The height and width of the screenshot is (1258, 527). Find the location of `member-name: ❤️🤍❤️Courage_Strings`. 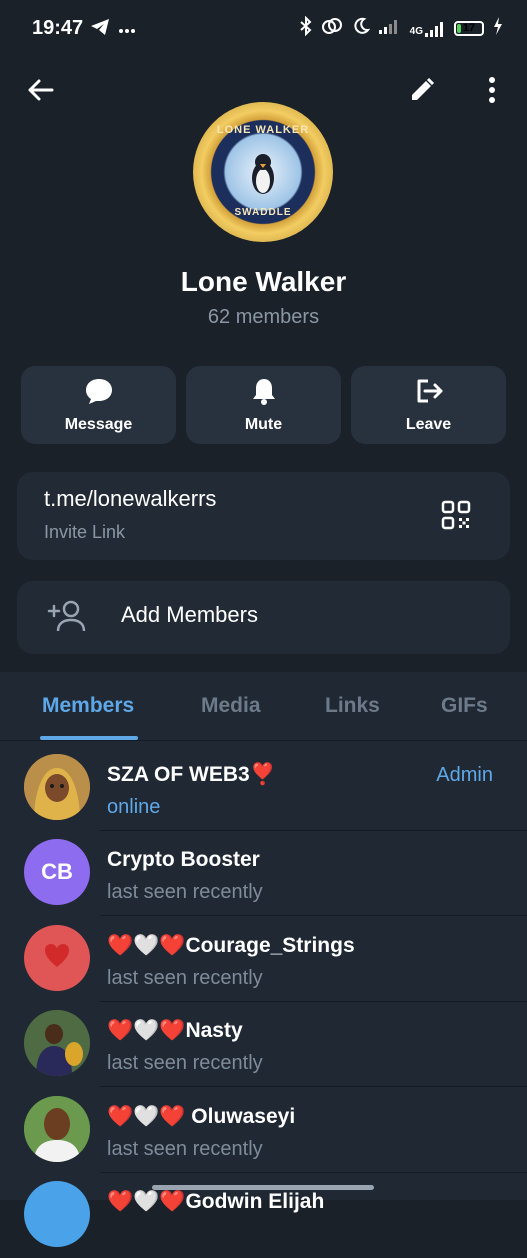

member-name: ❤️🤍❤️Courage_Strings is located at coordinates (231, 945).